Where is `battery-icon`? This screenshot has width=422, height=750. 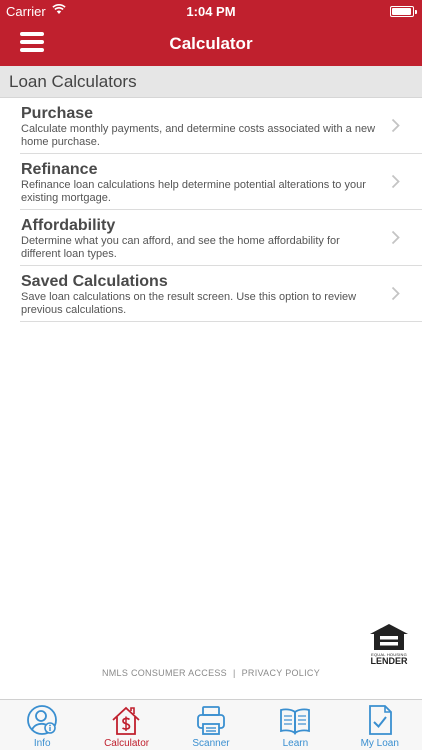
battery-icon is located at coordinates (403, 11).